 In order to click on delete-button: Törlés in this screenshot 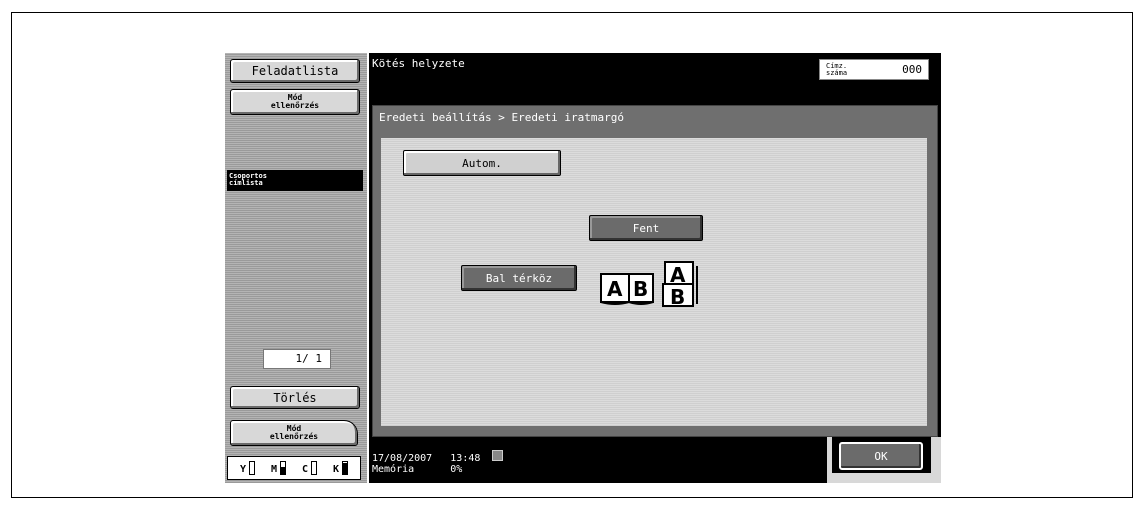, I will do `click(295, 397)`.